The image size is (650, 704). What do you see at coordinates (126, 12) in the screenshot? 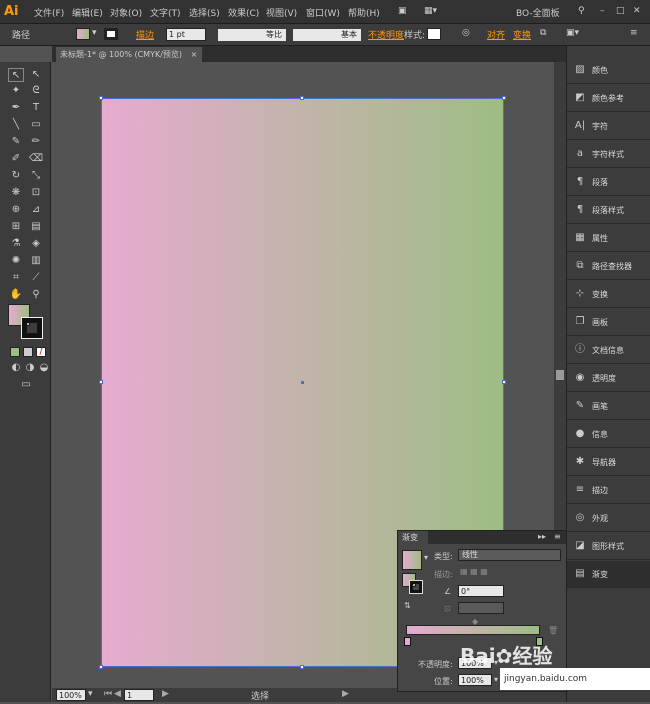
I see `menu-object: 对象(O)` at bounding box center [126, 12].